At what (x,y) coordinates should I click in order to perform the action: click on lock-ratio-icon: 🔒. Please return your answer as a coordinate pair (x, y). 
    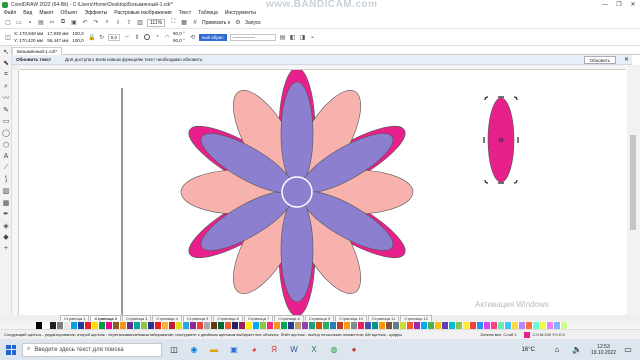
    Looking at the image, I should click on (92, 37).